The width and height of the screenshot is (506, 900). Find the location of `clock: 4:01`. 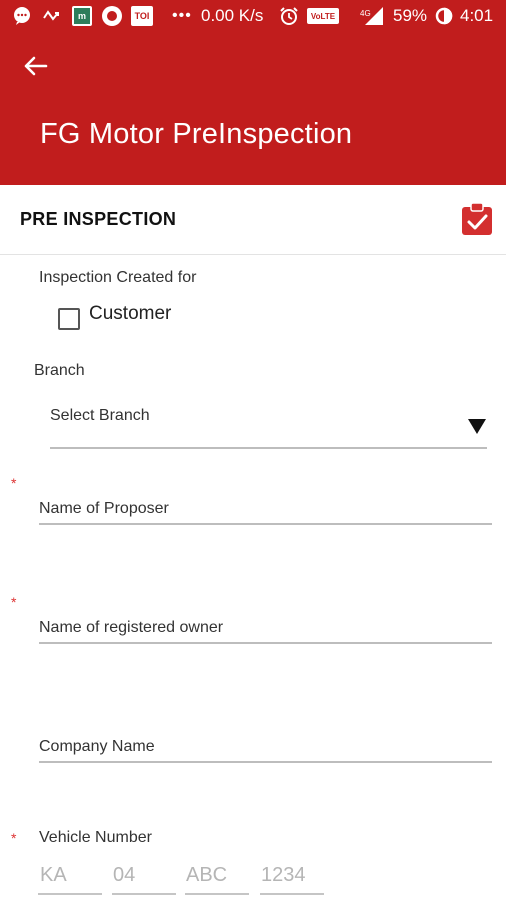

clock: 4:01 is located at coordinates (477, 15).